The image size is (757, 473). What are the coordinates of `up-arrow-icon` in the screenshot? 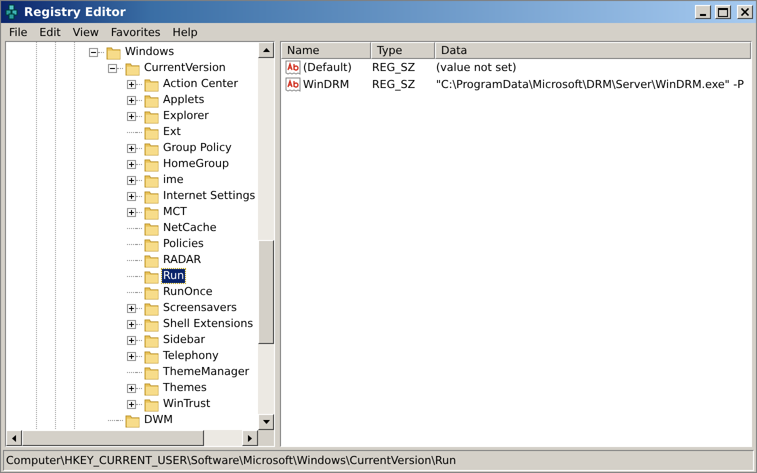 It's located at (266, 50).